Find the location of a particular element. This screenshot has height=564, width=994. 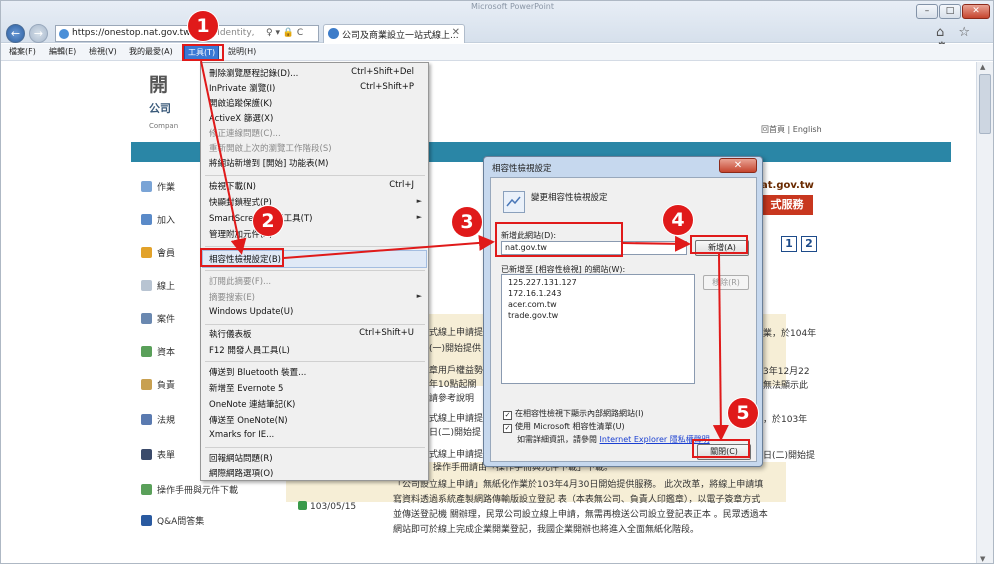

menu-help: 說明(H) is located at coordinates (242, 51).